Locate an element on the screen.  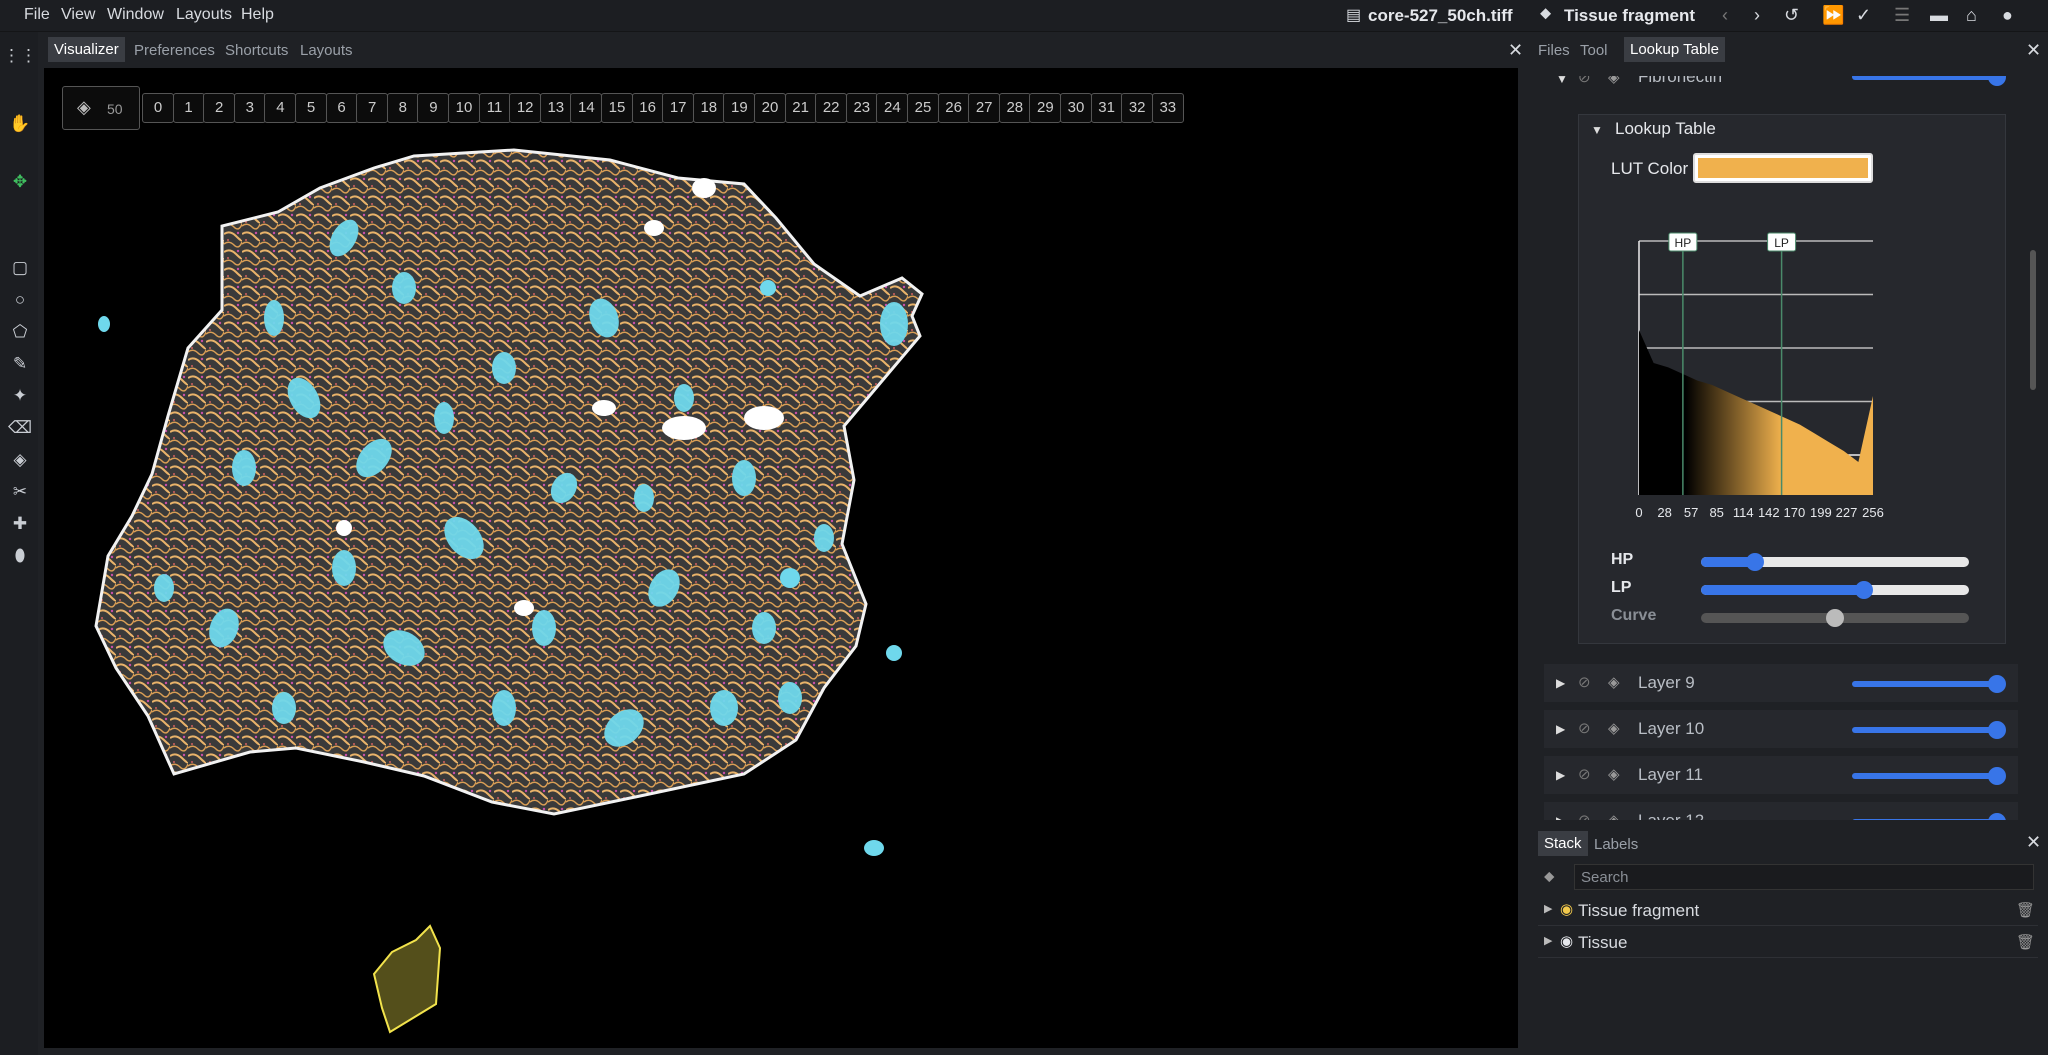
channel-button: 9 is located at coordinates (433, 108).